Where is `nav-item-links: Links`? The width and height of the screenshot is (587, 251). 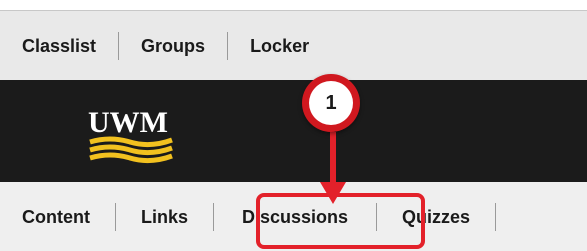
nav-item-links: Links is located at coordinates (164, 217).